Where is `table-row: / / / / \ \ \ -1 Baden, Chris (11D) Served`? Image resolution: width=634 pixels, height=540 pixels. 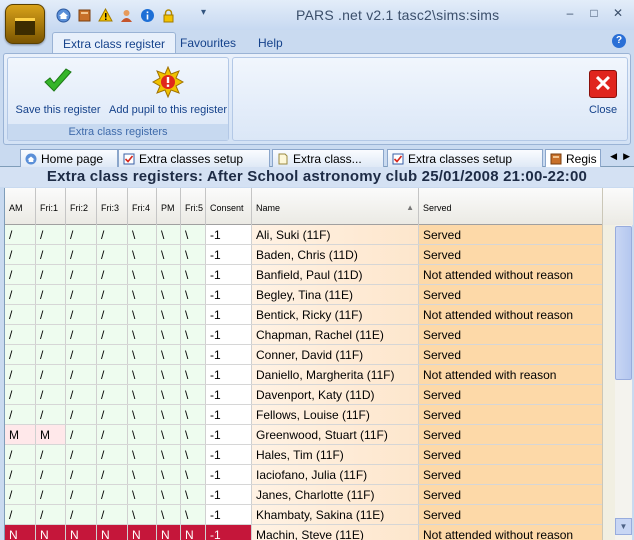
table-row: / / / / \ \ \ -1 Baden, Chris (11D) Served is located at coordinates (303, 255).